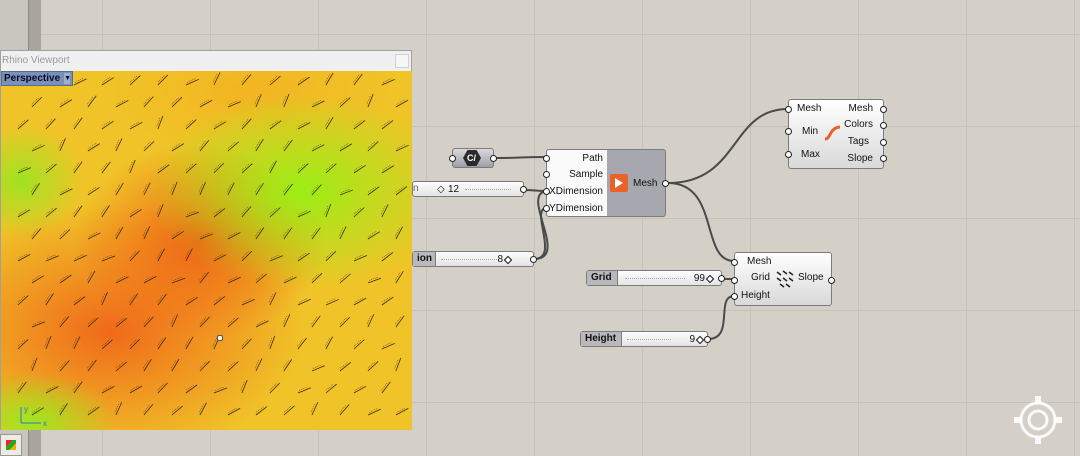  Describe the element at coordinates (759, 261) in the screenshot. I see `input-mesh-slope: Mesh` at that location.